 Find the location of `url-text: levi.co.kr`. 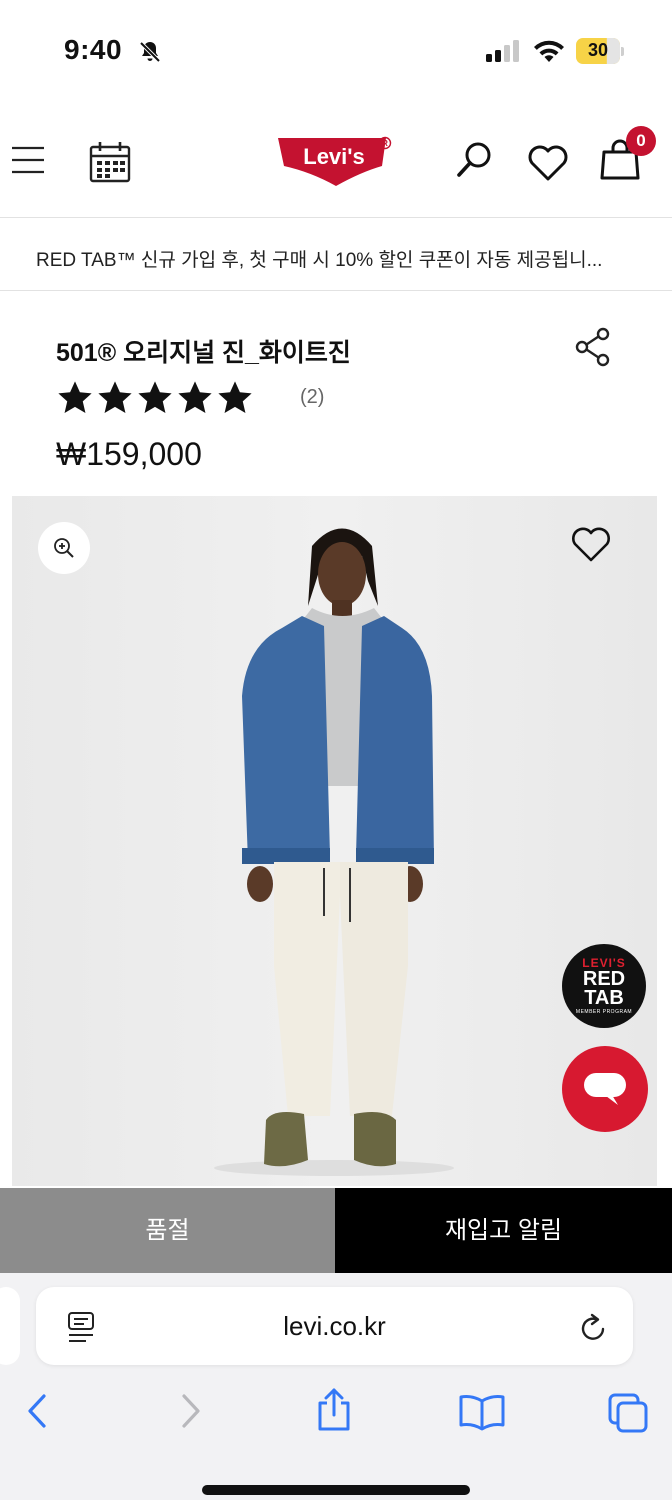

url-text: levi.co.kr is located at coordinates (334, 1326).